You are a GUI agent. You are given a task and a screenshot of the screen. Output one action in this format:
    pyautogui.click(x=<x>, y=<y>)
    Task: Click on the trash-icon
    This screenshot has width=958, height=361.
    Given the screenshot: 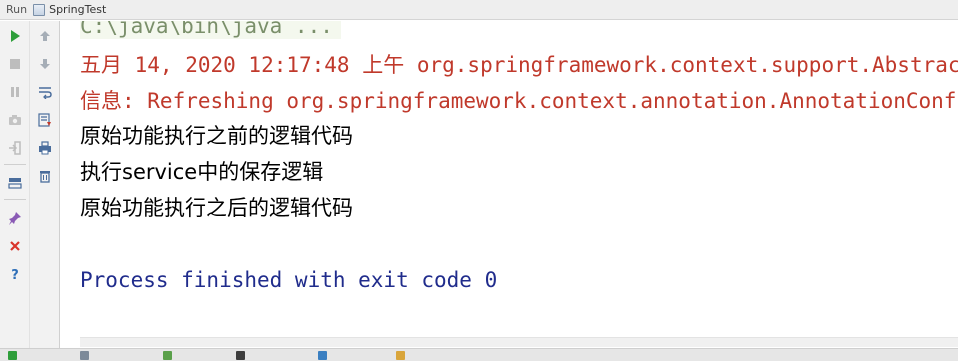 What is the action you would take?
    pyautogui.click(x=44, y=177)
    